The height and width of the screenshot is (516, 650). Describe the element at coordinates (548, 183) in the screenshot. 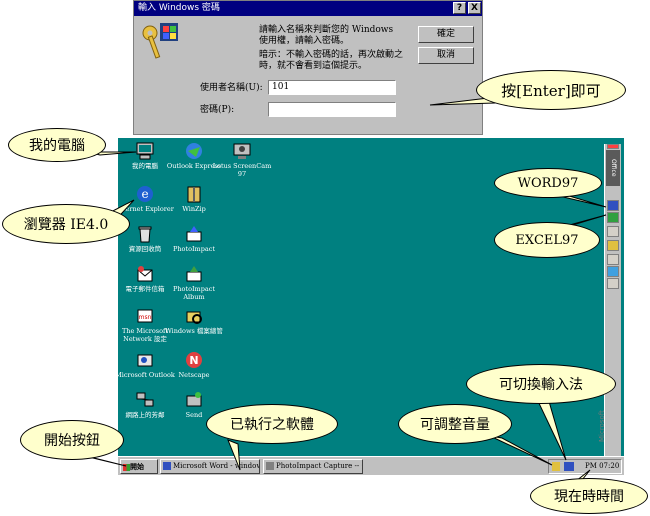

I see `callout-word97: WORD97` at that location.